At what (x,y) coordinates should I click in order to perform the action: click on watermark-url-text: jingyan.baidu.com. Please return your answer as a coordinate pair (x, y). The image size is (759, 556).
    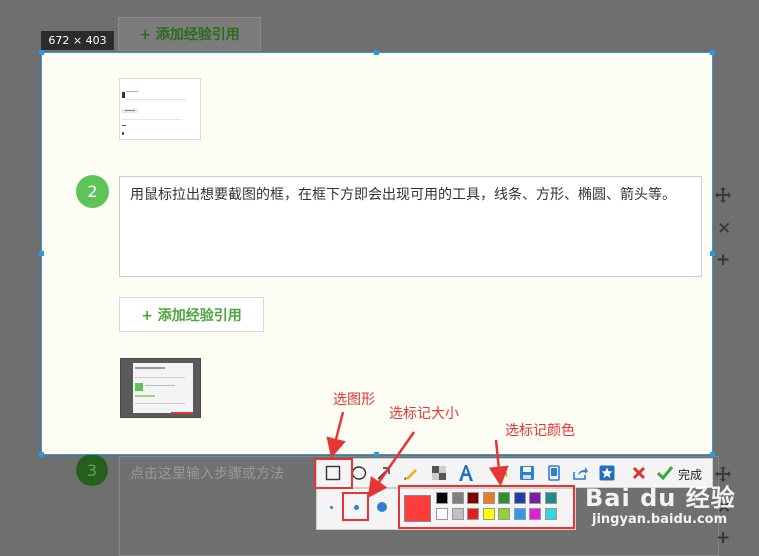
    Looking at the image, I should click on (660, 519).